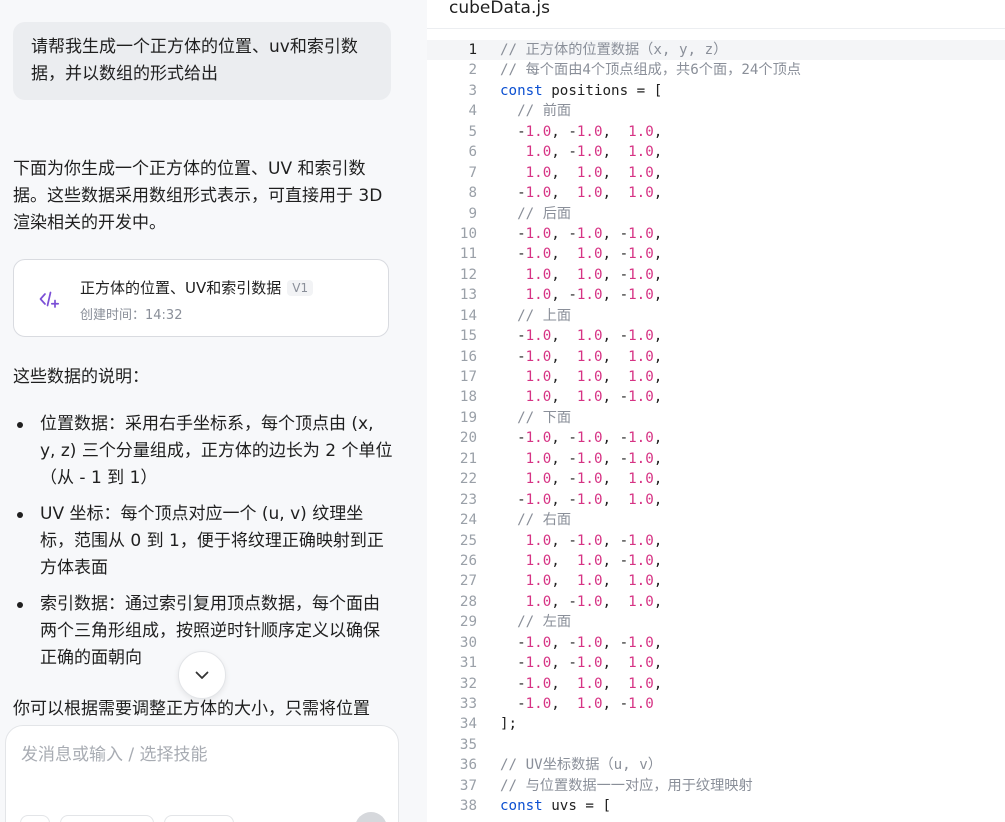 The width and height of the screenshot is (1005, 822). Describe the element at coordinates (577, 806) in the screenshot. I see `code-token: uvs = [` at that location.